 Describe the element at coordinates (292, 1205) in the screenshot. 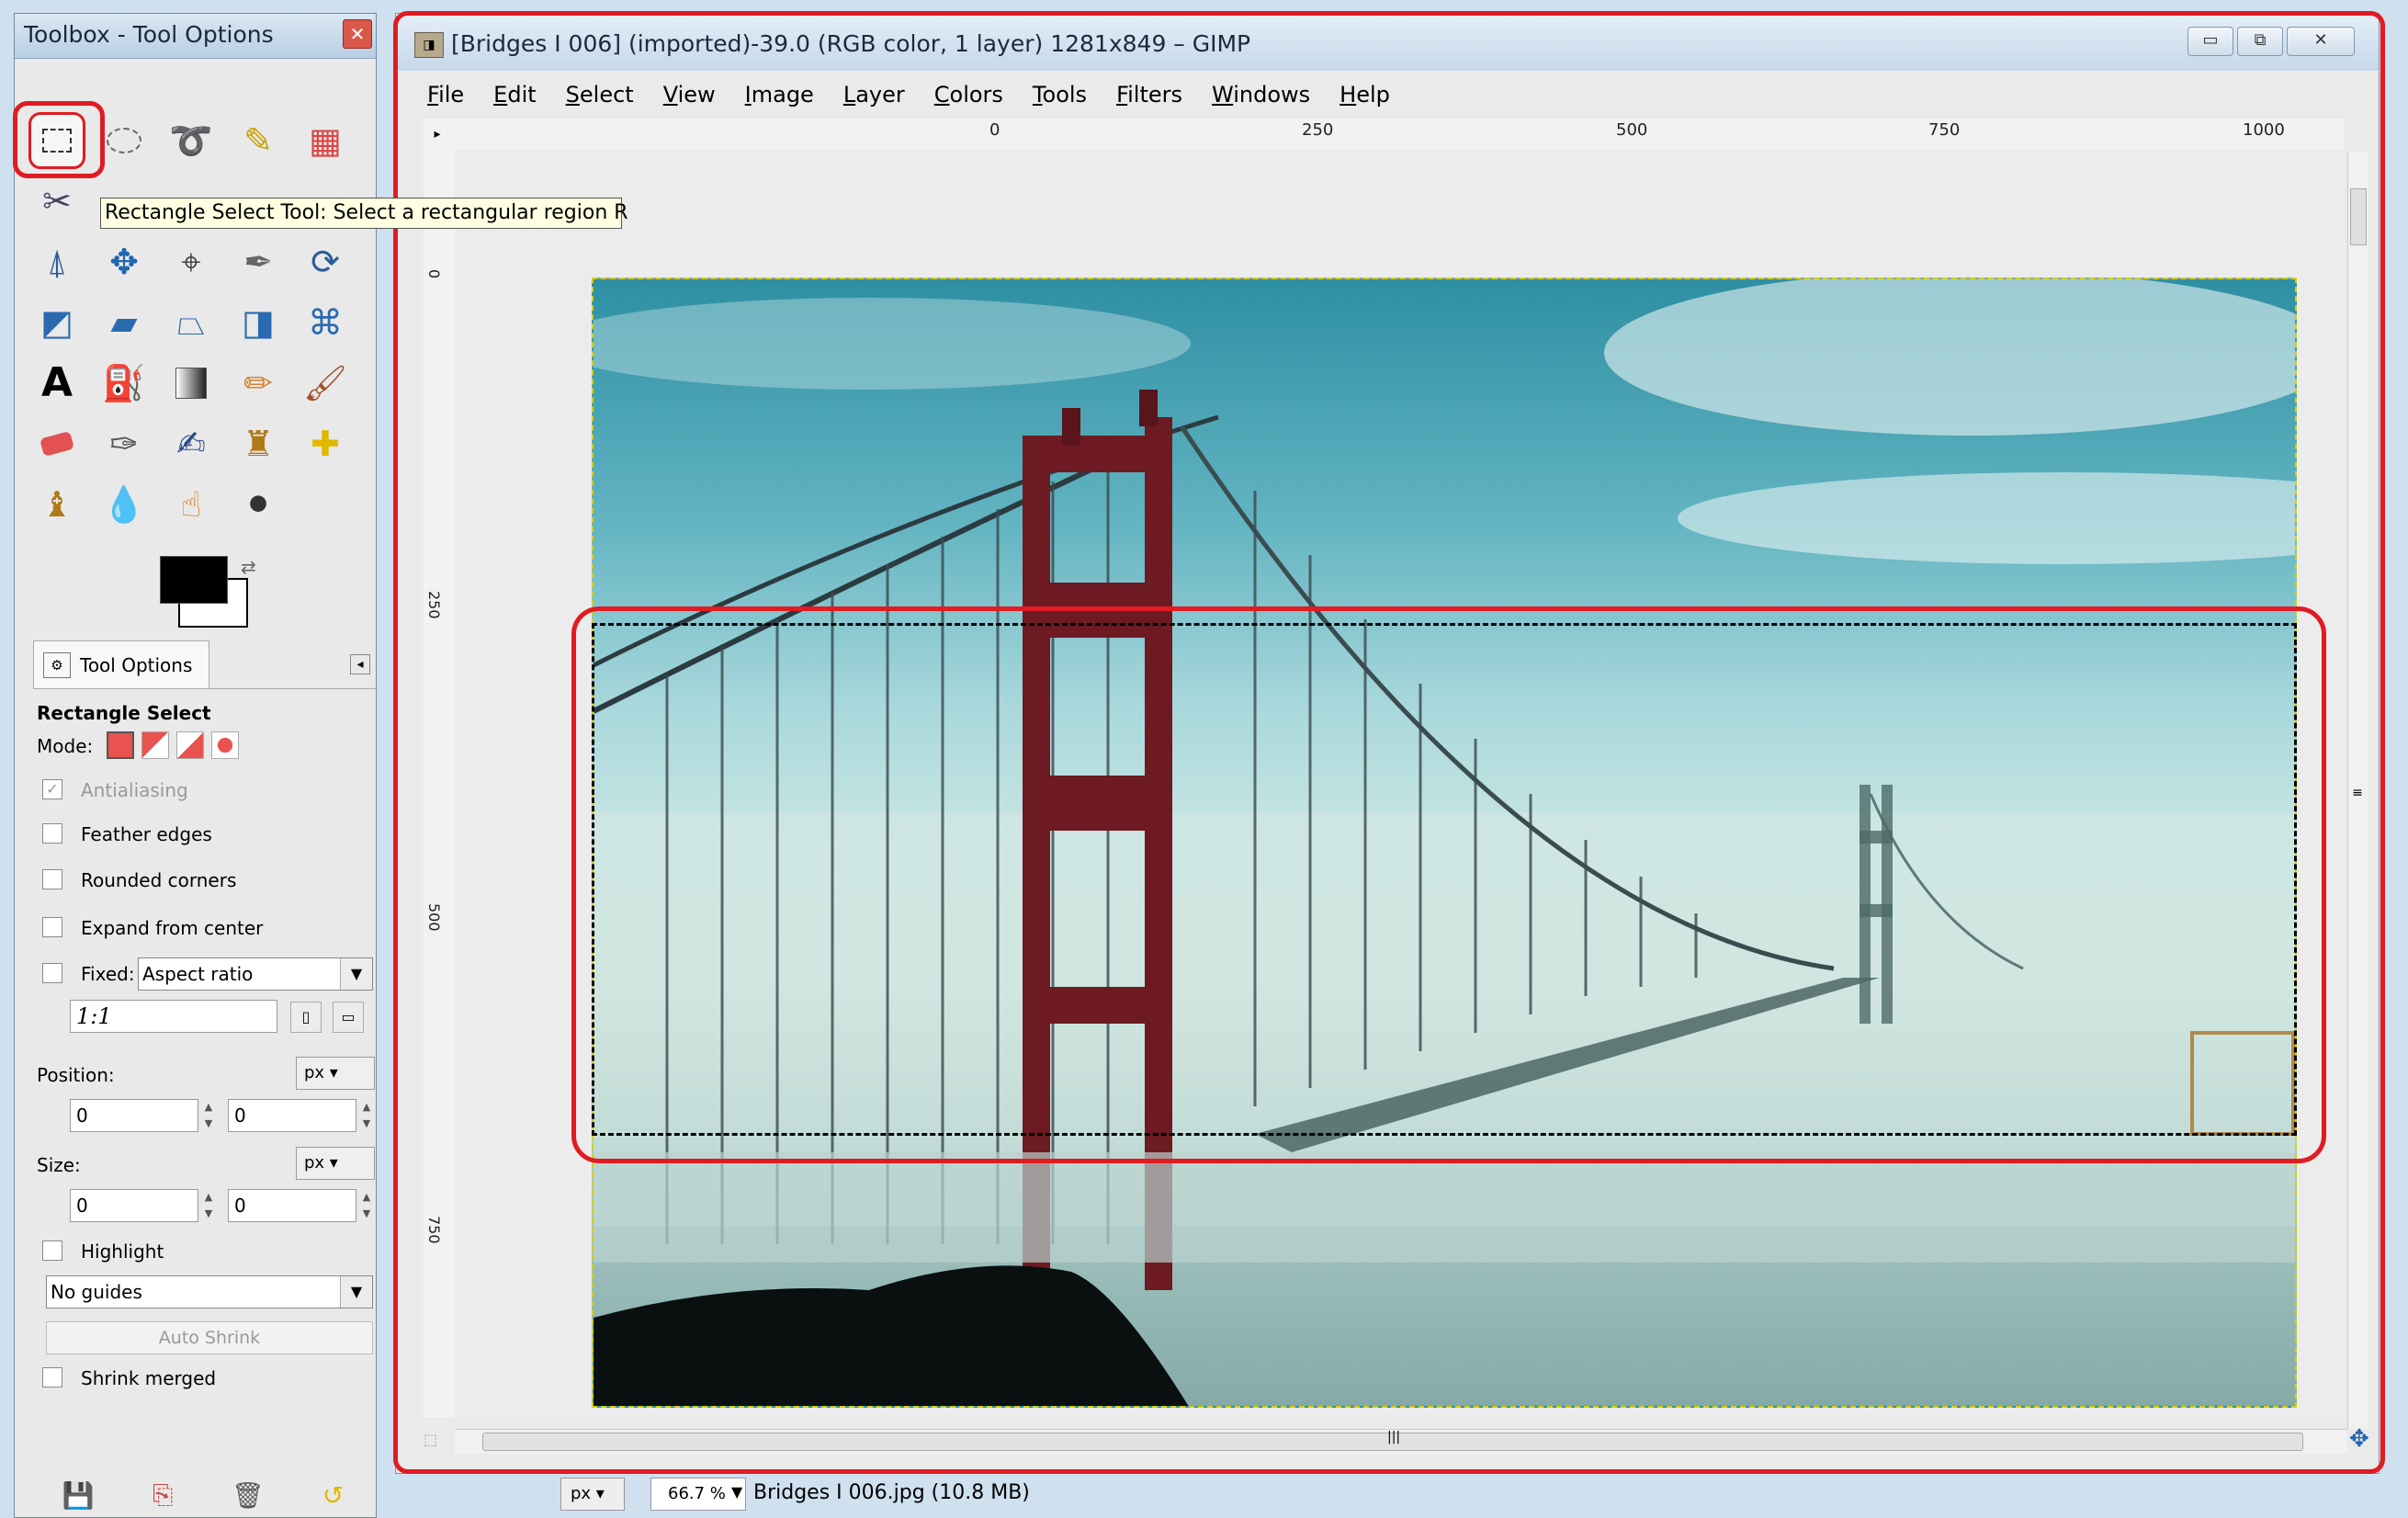

I see `size-h-input: 0` at that location.